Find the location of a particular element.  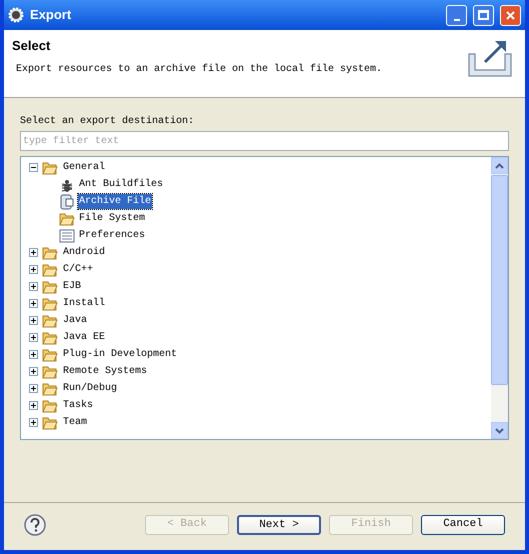

tree-item: EJB is located at coordinates (72, 286).